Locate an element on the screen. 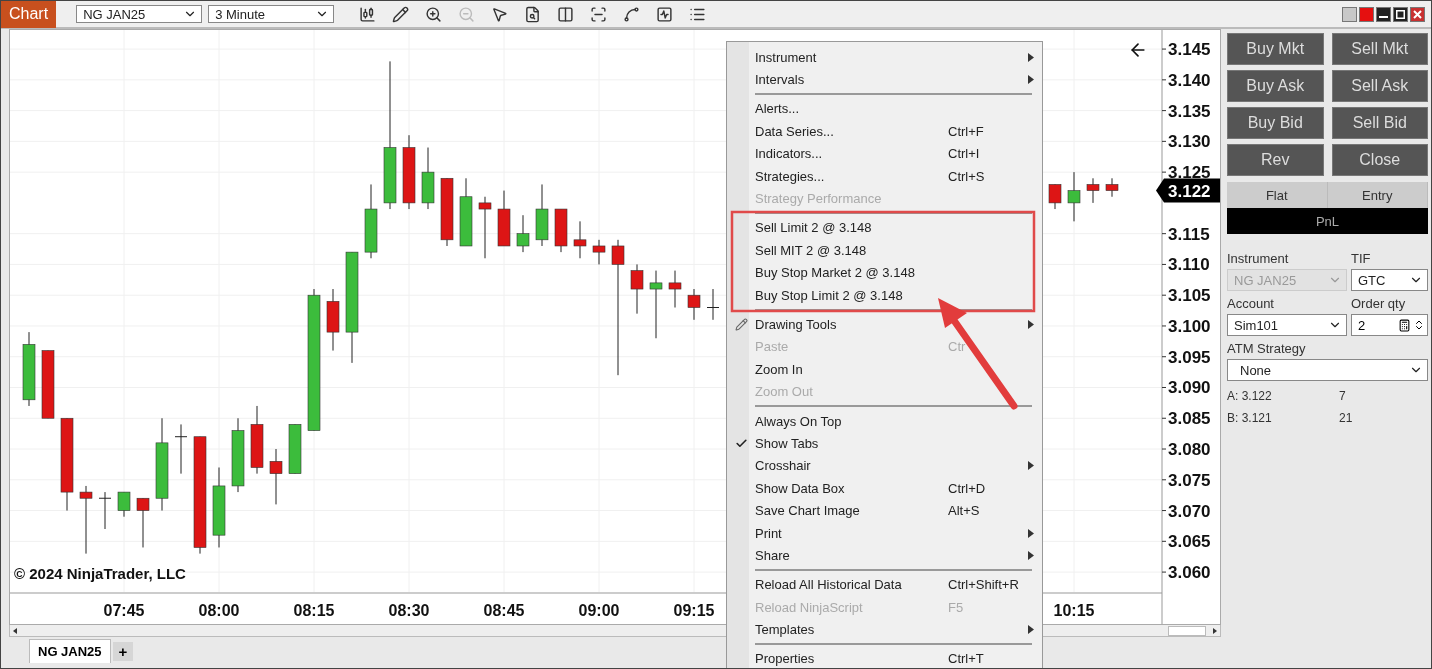 The height and width of the screenshot is (669, 1432). menu-item: Save Chart Image Alt+S is located at coordinates (884, 510).